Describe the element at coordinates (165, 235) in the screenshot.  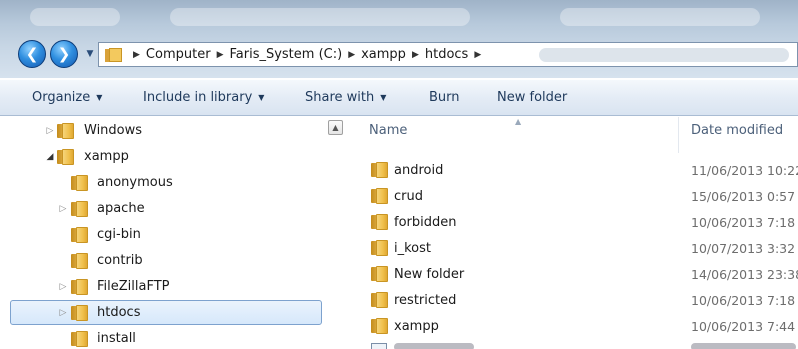
I see `tree-item-cgi-bin: cgi-bin` at that location.